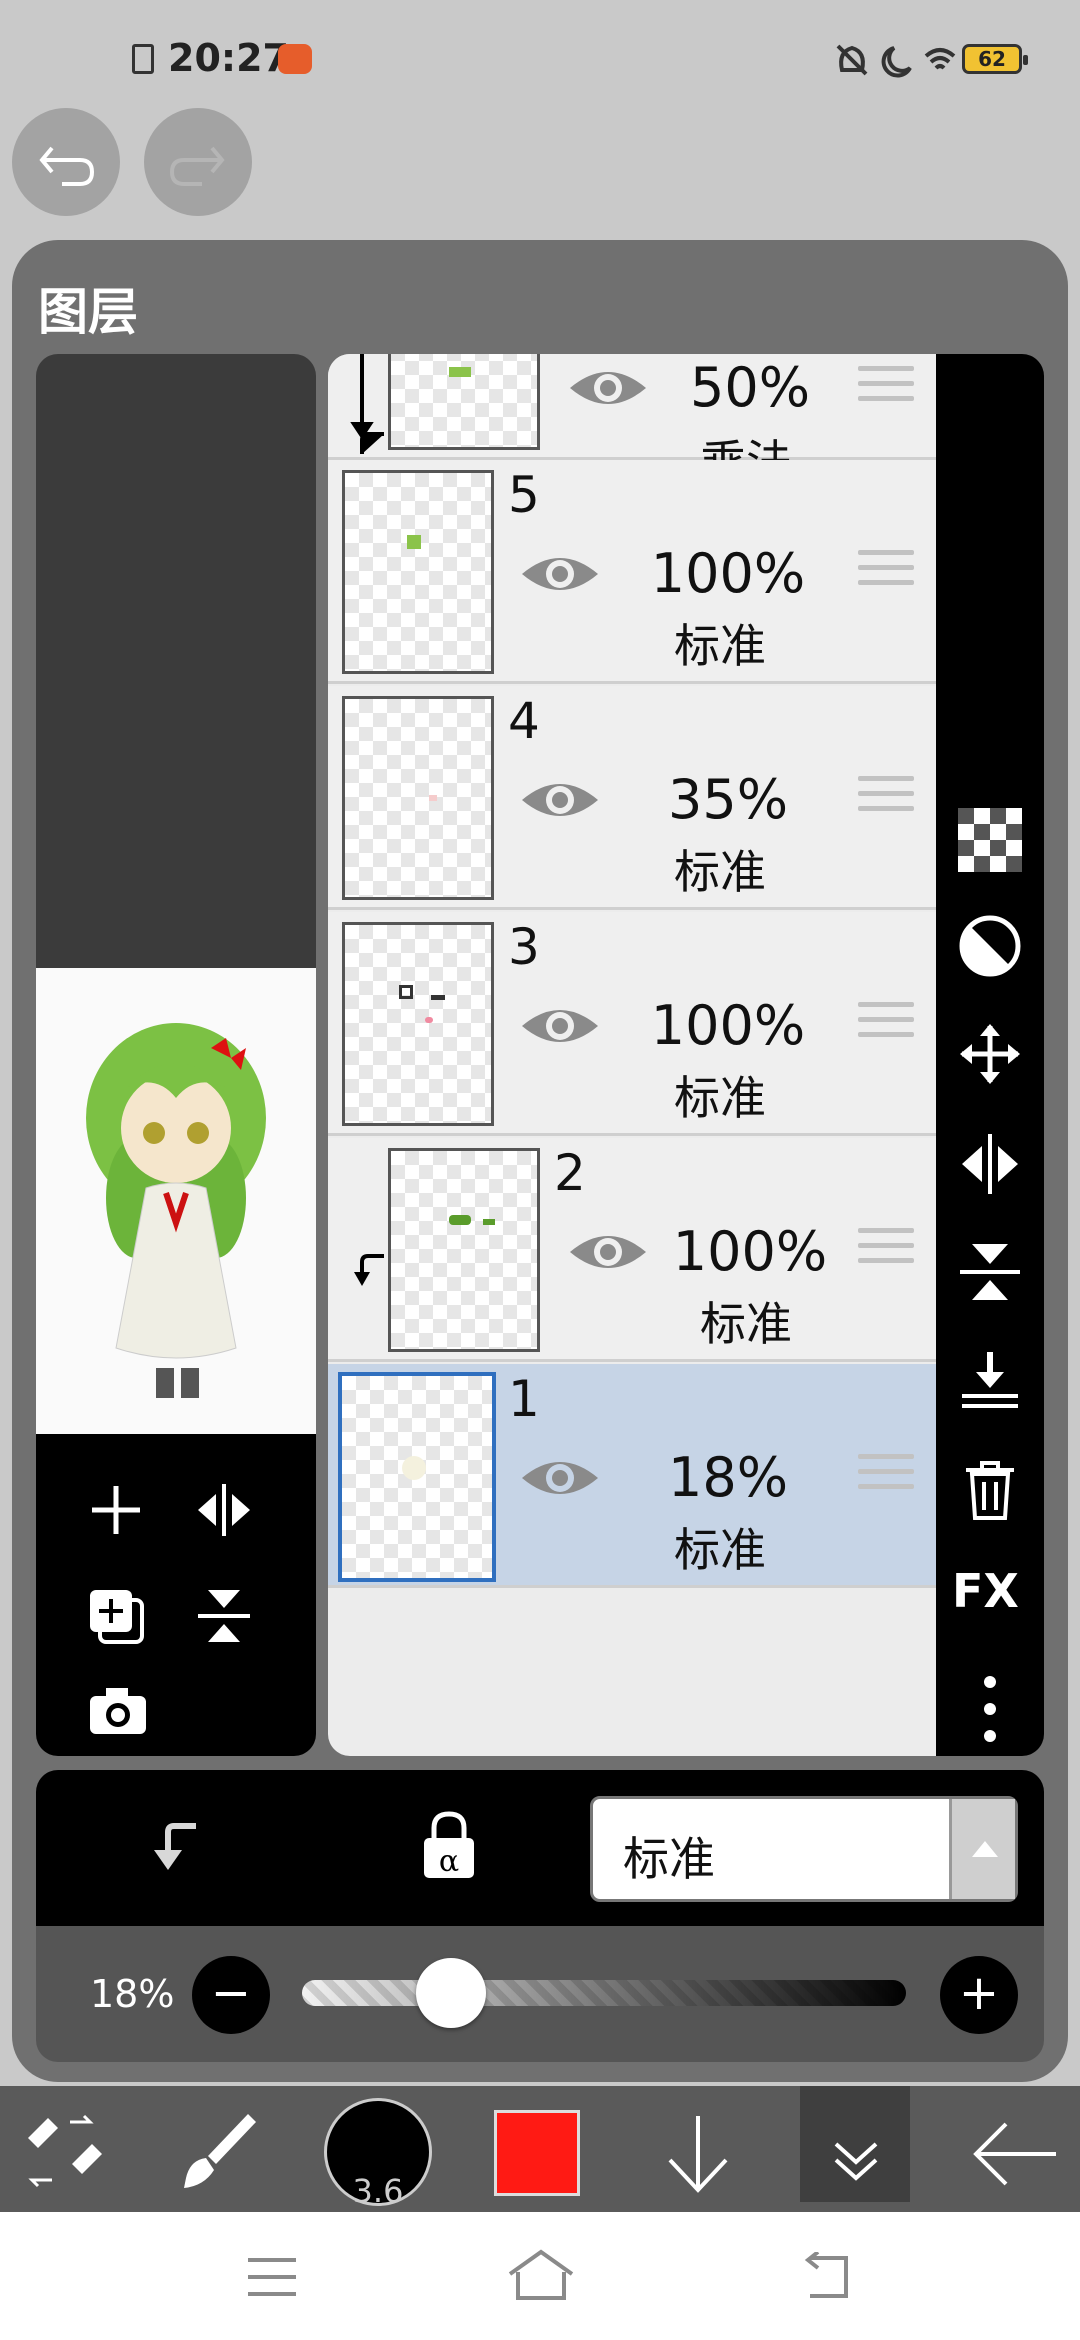 This screenshot has height=2340, width=1080. What do you see at coordinates (632, 572) in the screenshot?
I see `layer-row-5: 5 100% 标准` at bounding box center [632, 572].